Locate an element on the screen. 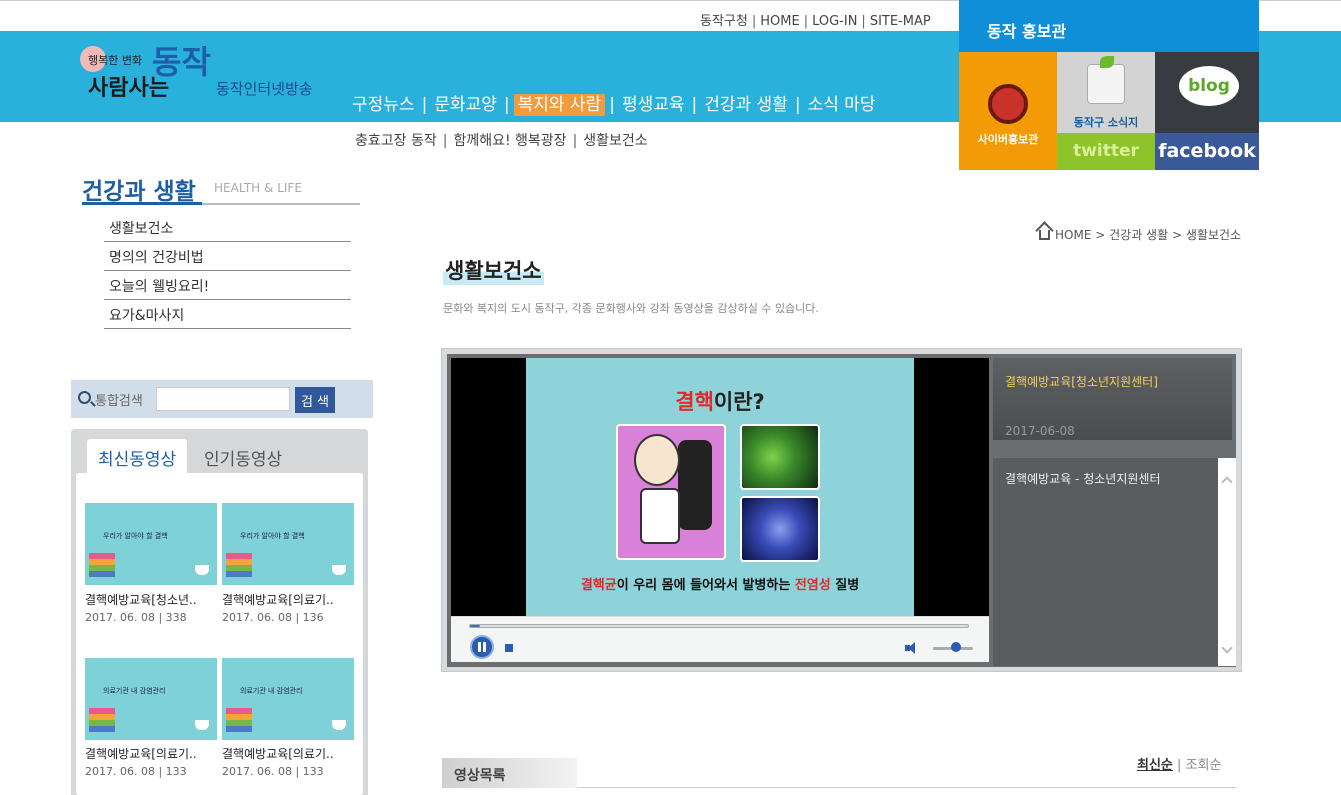 The width and height of the screenshot is (1341, 795). breadcrumb: HOME > 건강과 생활 > 생활보건소 is located at coordinates (1140, 234).